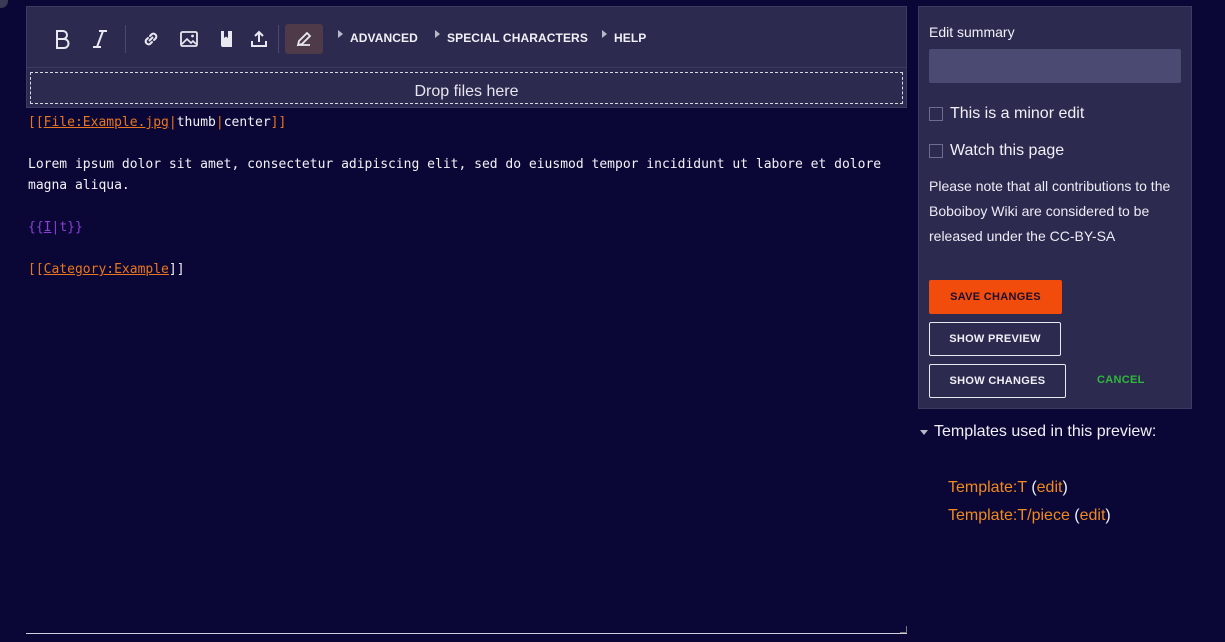 The image size is (1225, 642). What do you see at coordinates (995, 339) in the screenshot?
I see `show-preview-button: SHOW PREVIEW` at bounding box center [995, 339].